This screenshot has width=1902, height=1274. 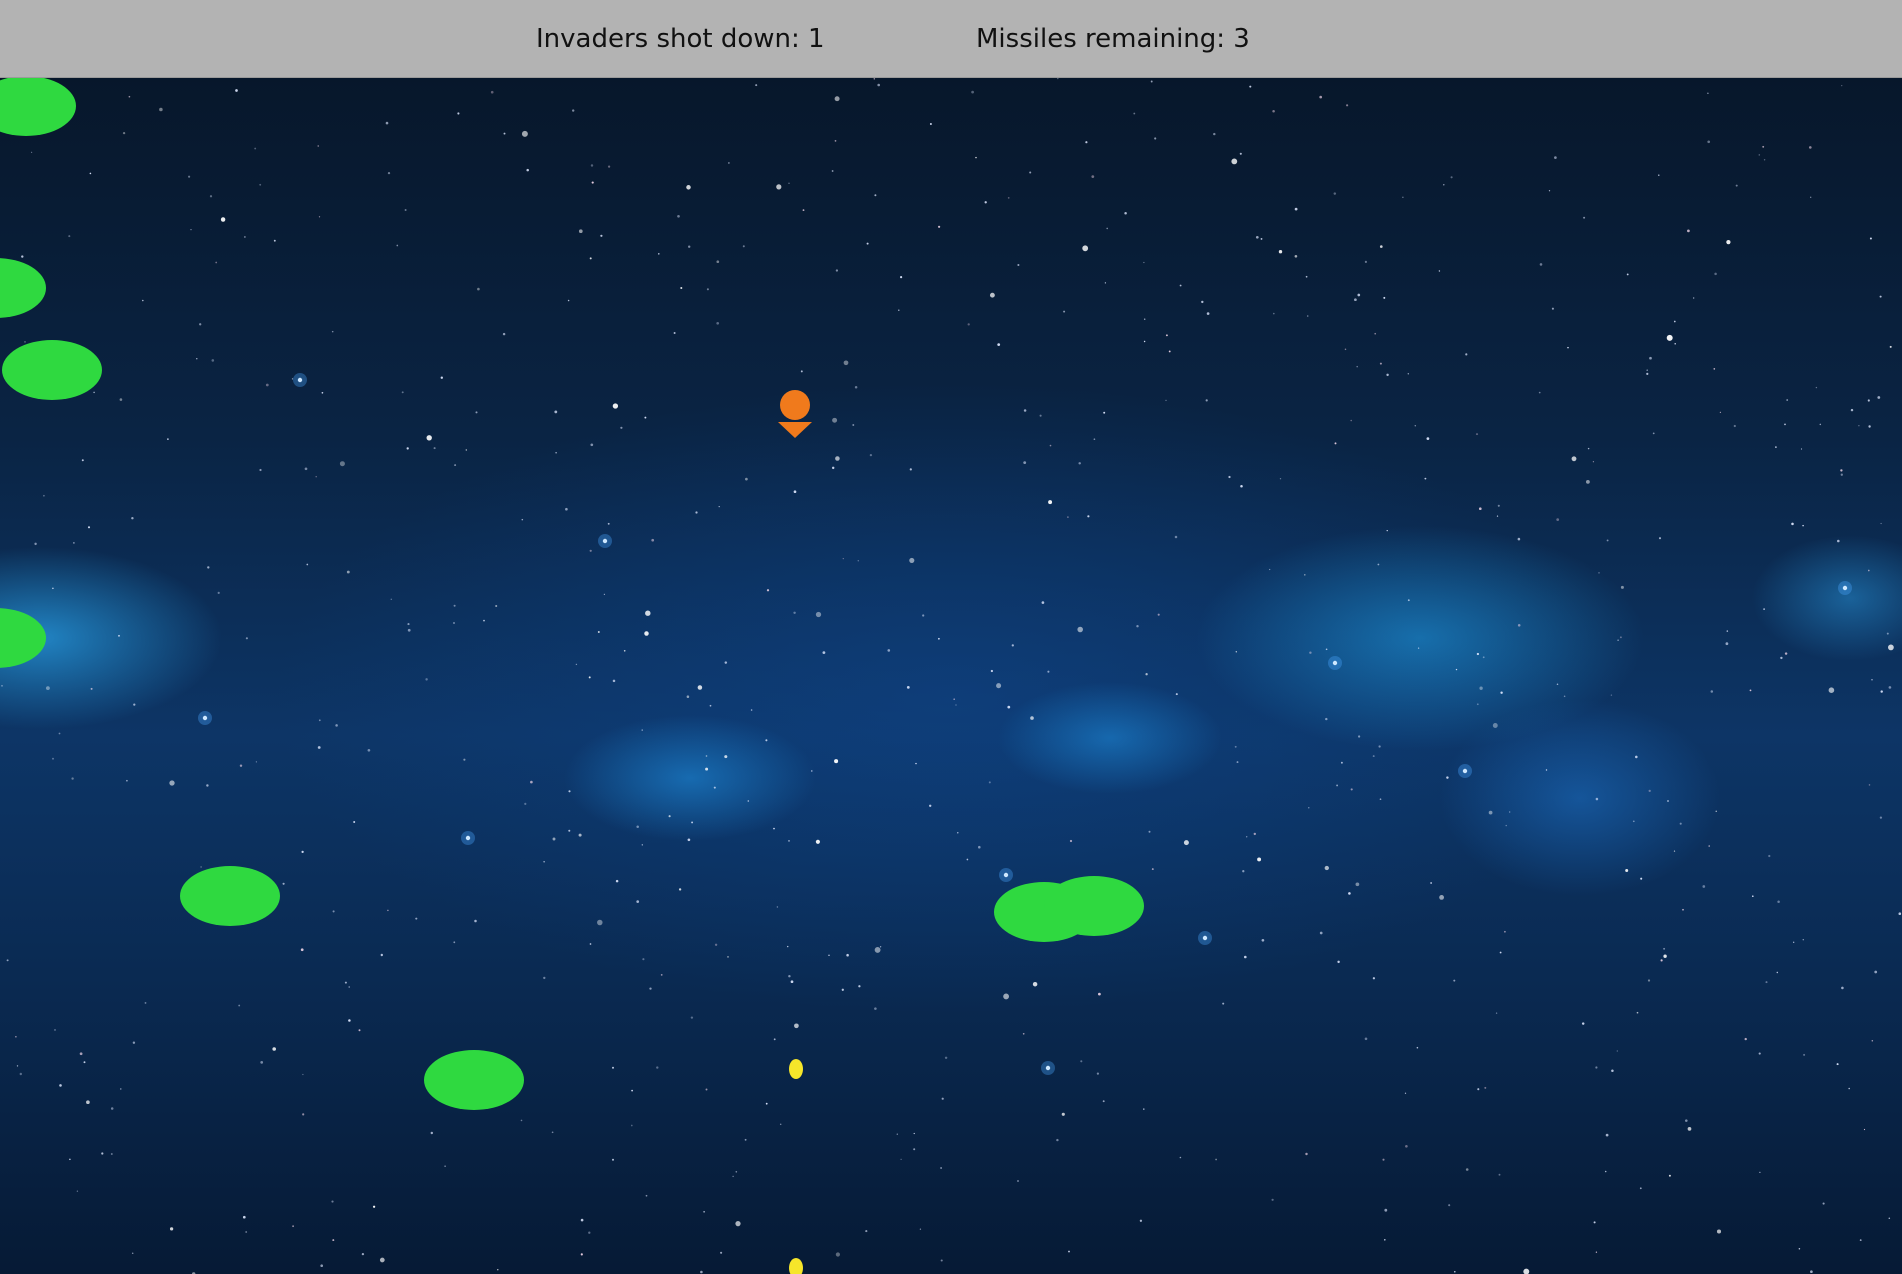 I want to click on player-ship-arrow-icon, so click(x=795, y=430).